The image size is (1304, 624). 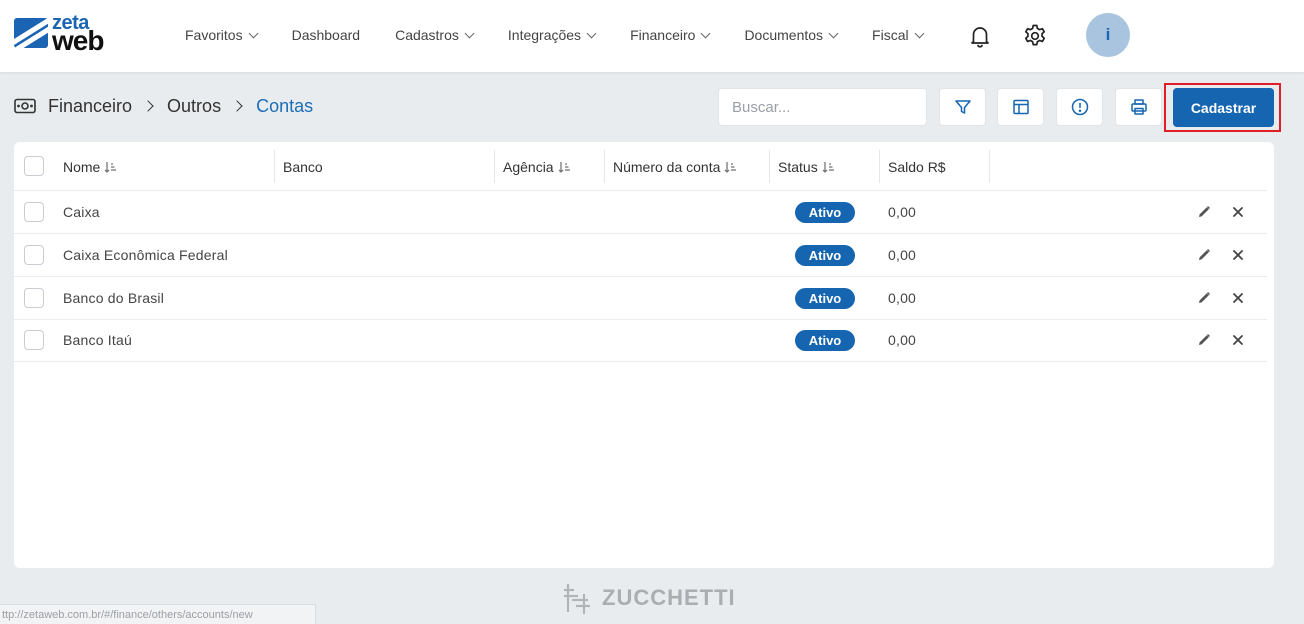 What do you see at coordinates (82, 166) in the screenshot?
I see `column-label: Nome` at bounding box center [82, 166].